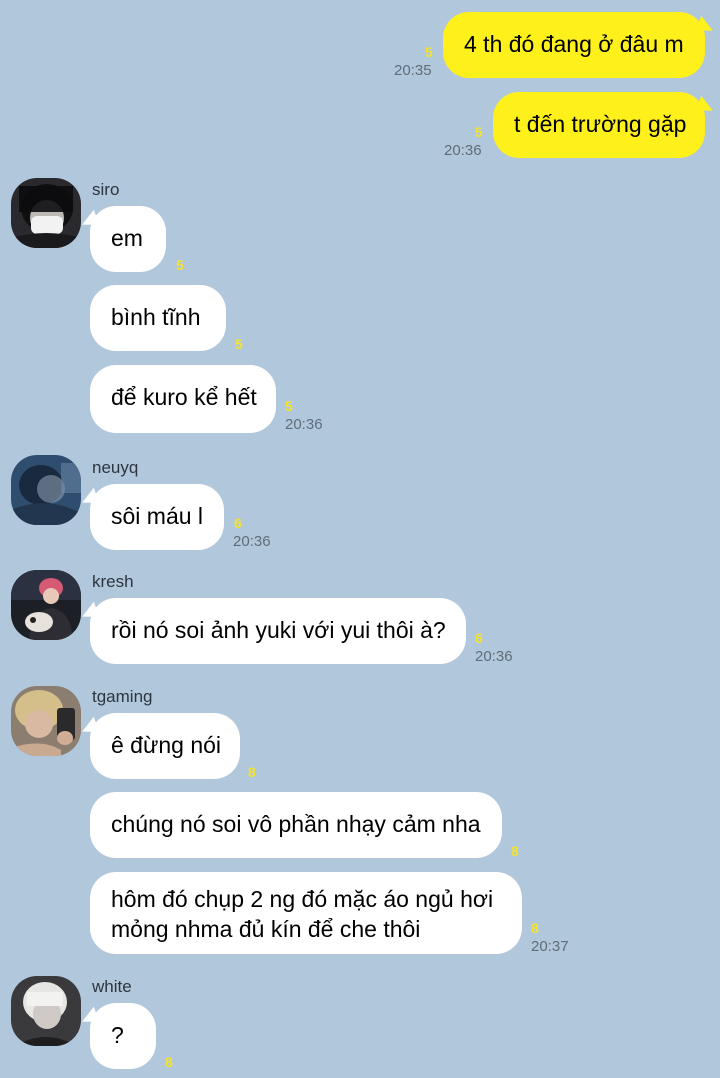 Image resolution: width=720 pixels, height=1078 pixels. I want to click on message-bubble: chúng nó soi vô phần nhạy cảm nha, so click(296, 825).